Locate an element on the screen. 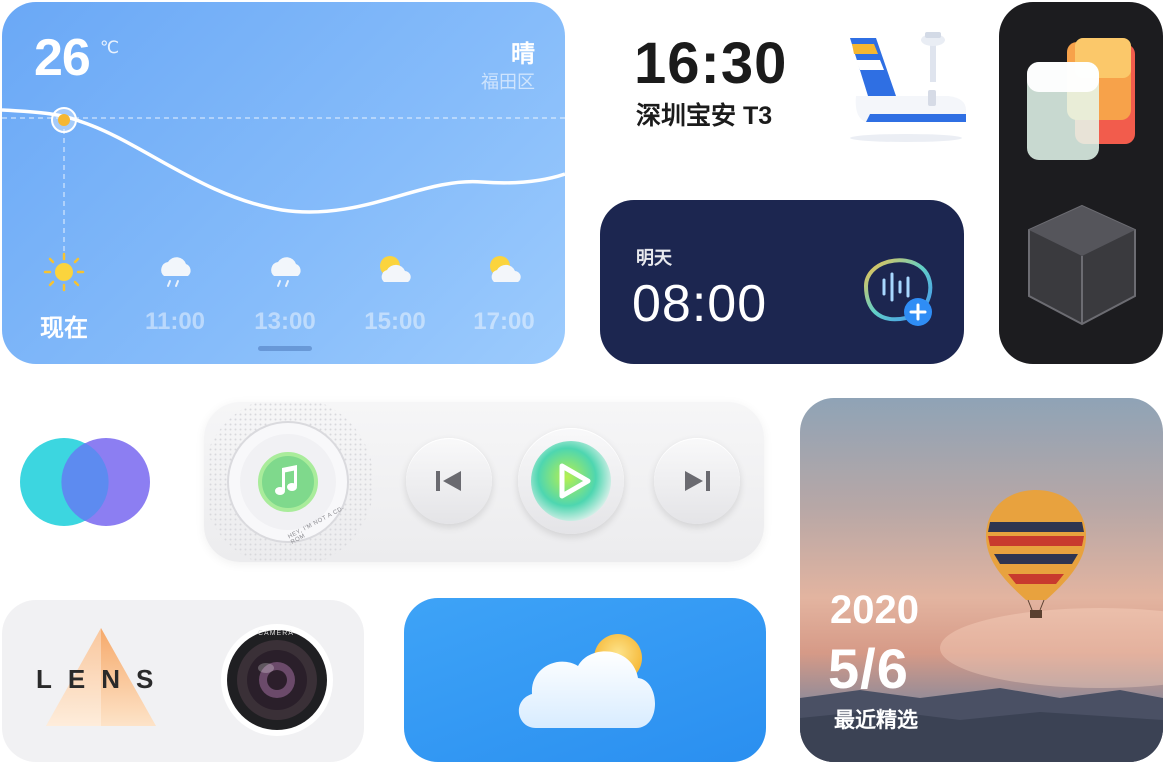 Image resolution: width=1164 pixels, height=764 pixels. forecast-hour: 15:00 is located at coordinates (395, 321).